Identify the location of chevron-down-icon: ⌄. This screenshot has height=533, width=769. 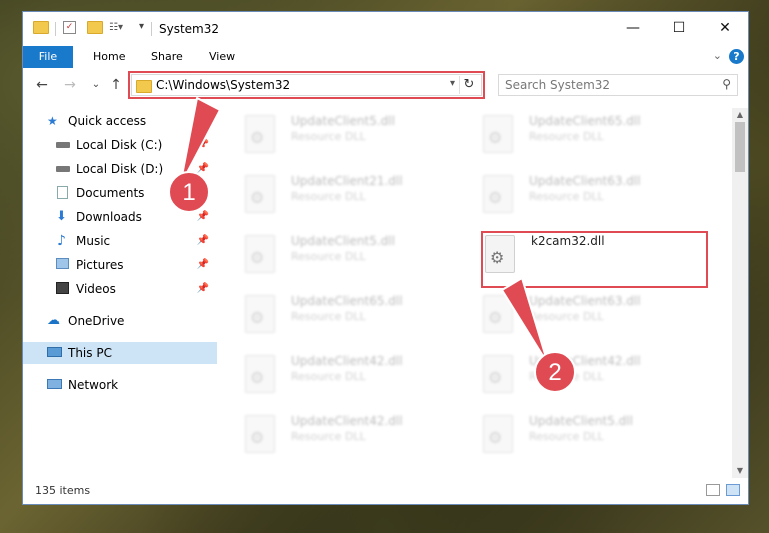
(717, 55).